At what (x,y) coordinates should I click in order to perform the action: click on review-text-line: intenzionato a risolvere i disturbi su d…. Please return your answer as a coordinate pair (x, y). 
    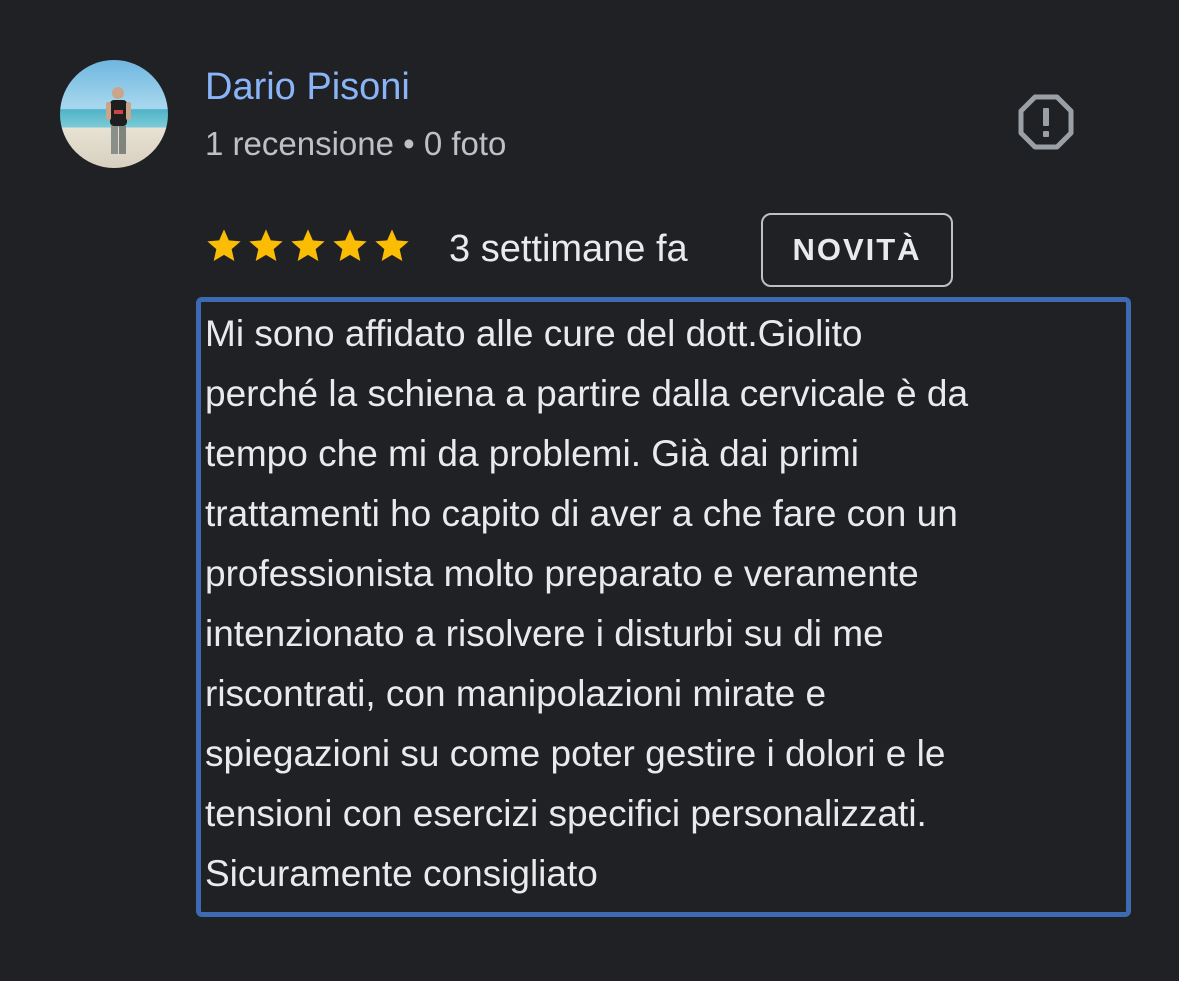
    Looking at the image, I should click on (544, 633).